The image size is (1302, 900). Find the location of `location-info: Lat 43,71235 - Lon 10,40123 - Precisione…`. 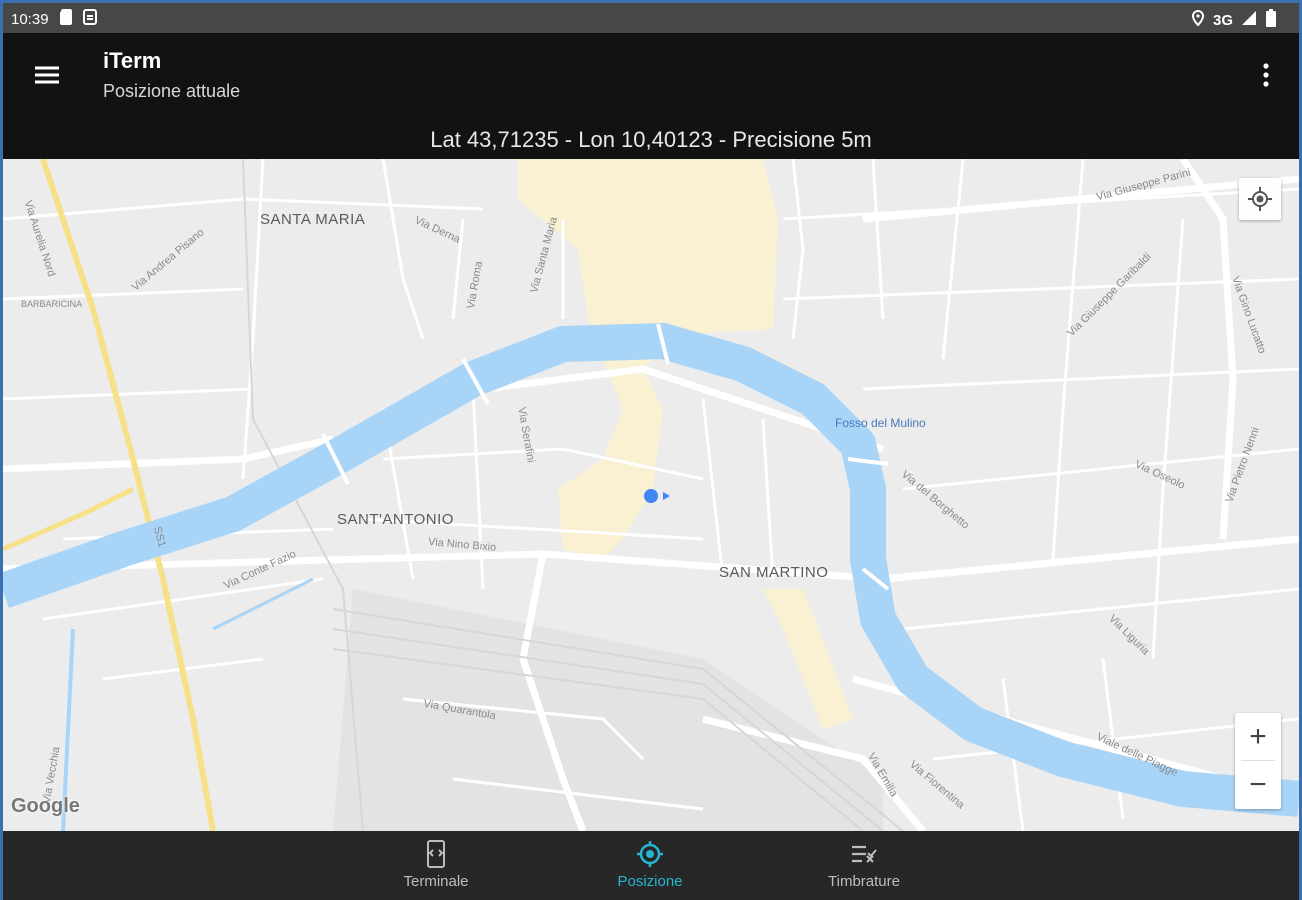

location-info: Lat 43,71235 - Lon 10,40123 - Precisione… is located at coordinates (651, 143).